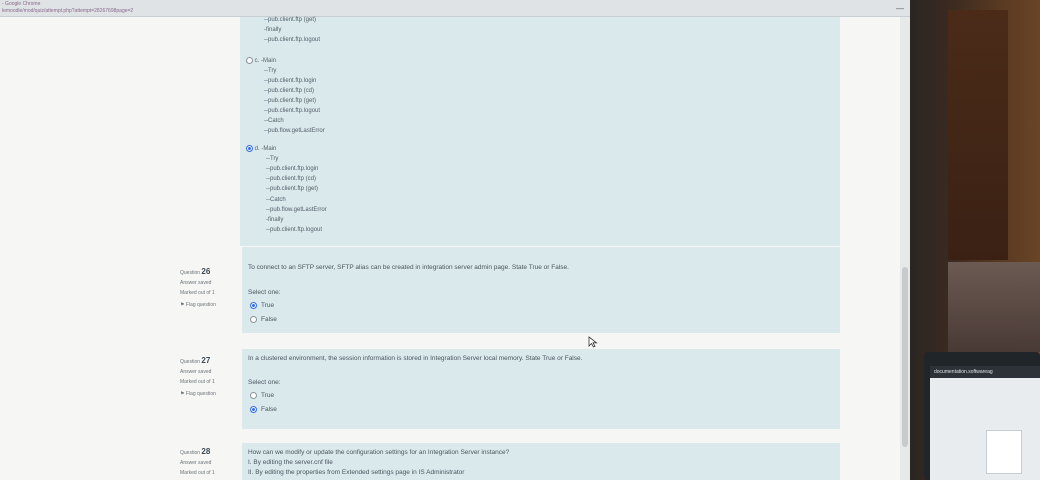  I want to click on option-d-radio, so click(249, 148).